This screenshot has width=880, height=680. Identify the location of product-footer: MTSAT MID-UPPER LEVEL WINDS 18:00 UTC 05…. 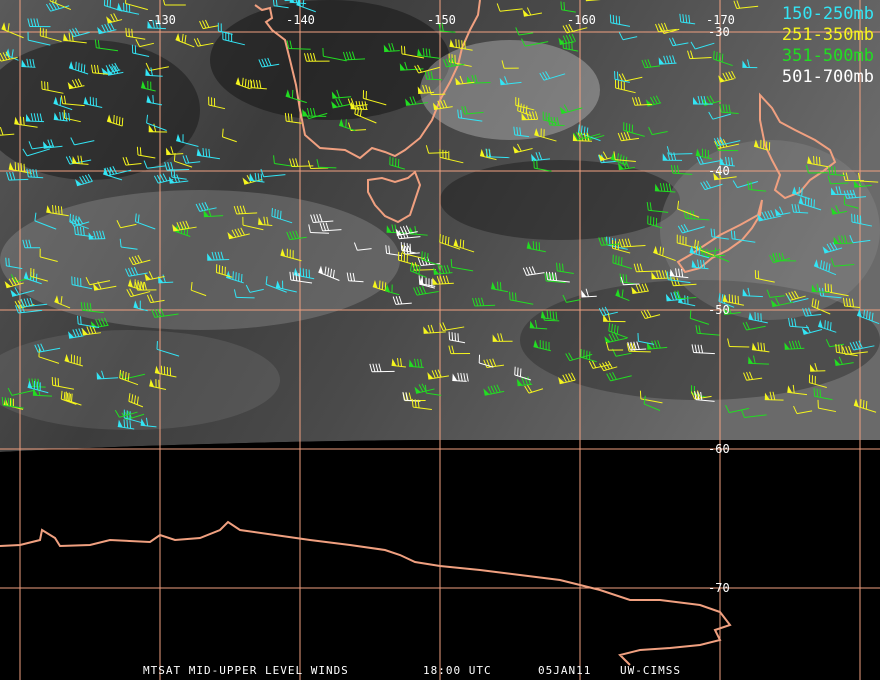
(440, 671).